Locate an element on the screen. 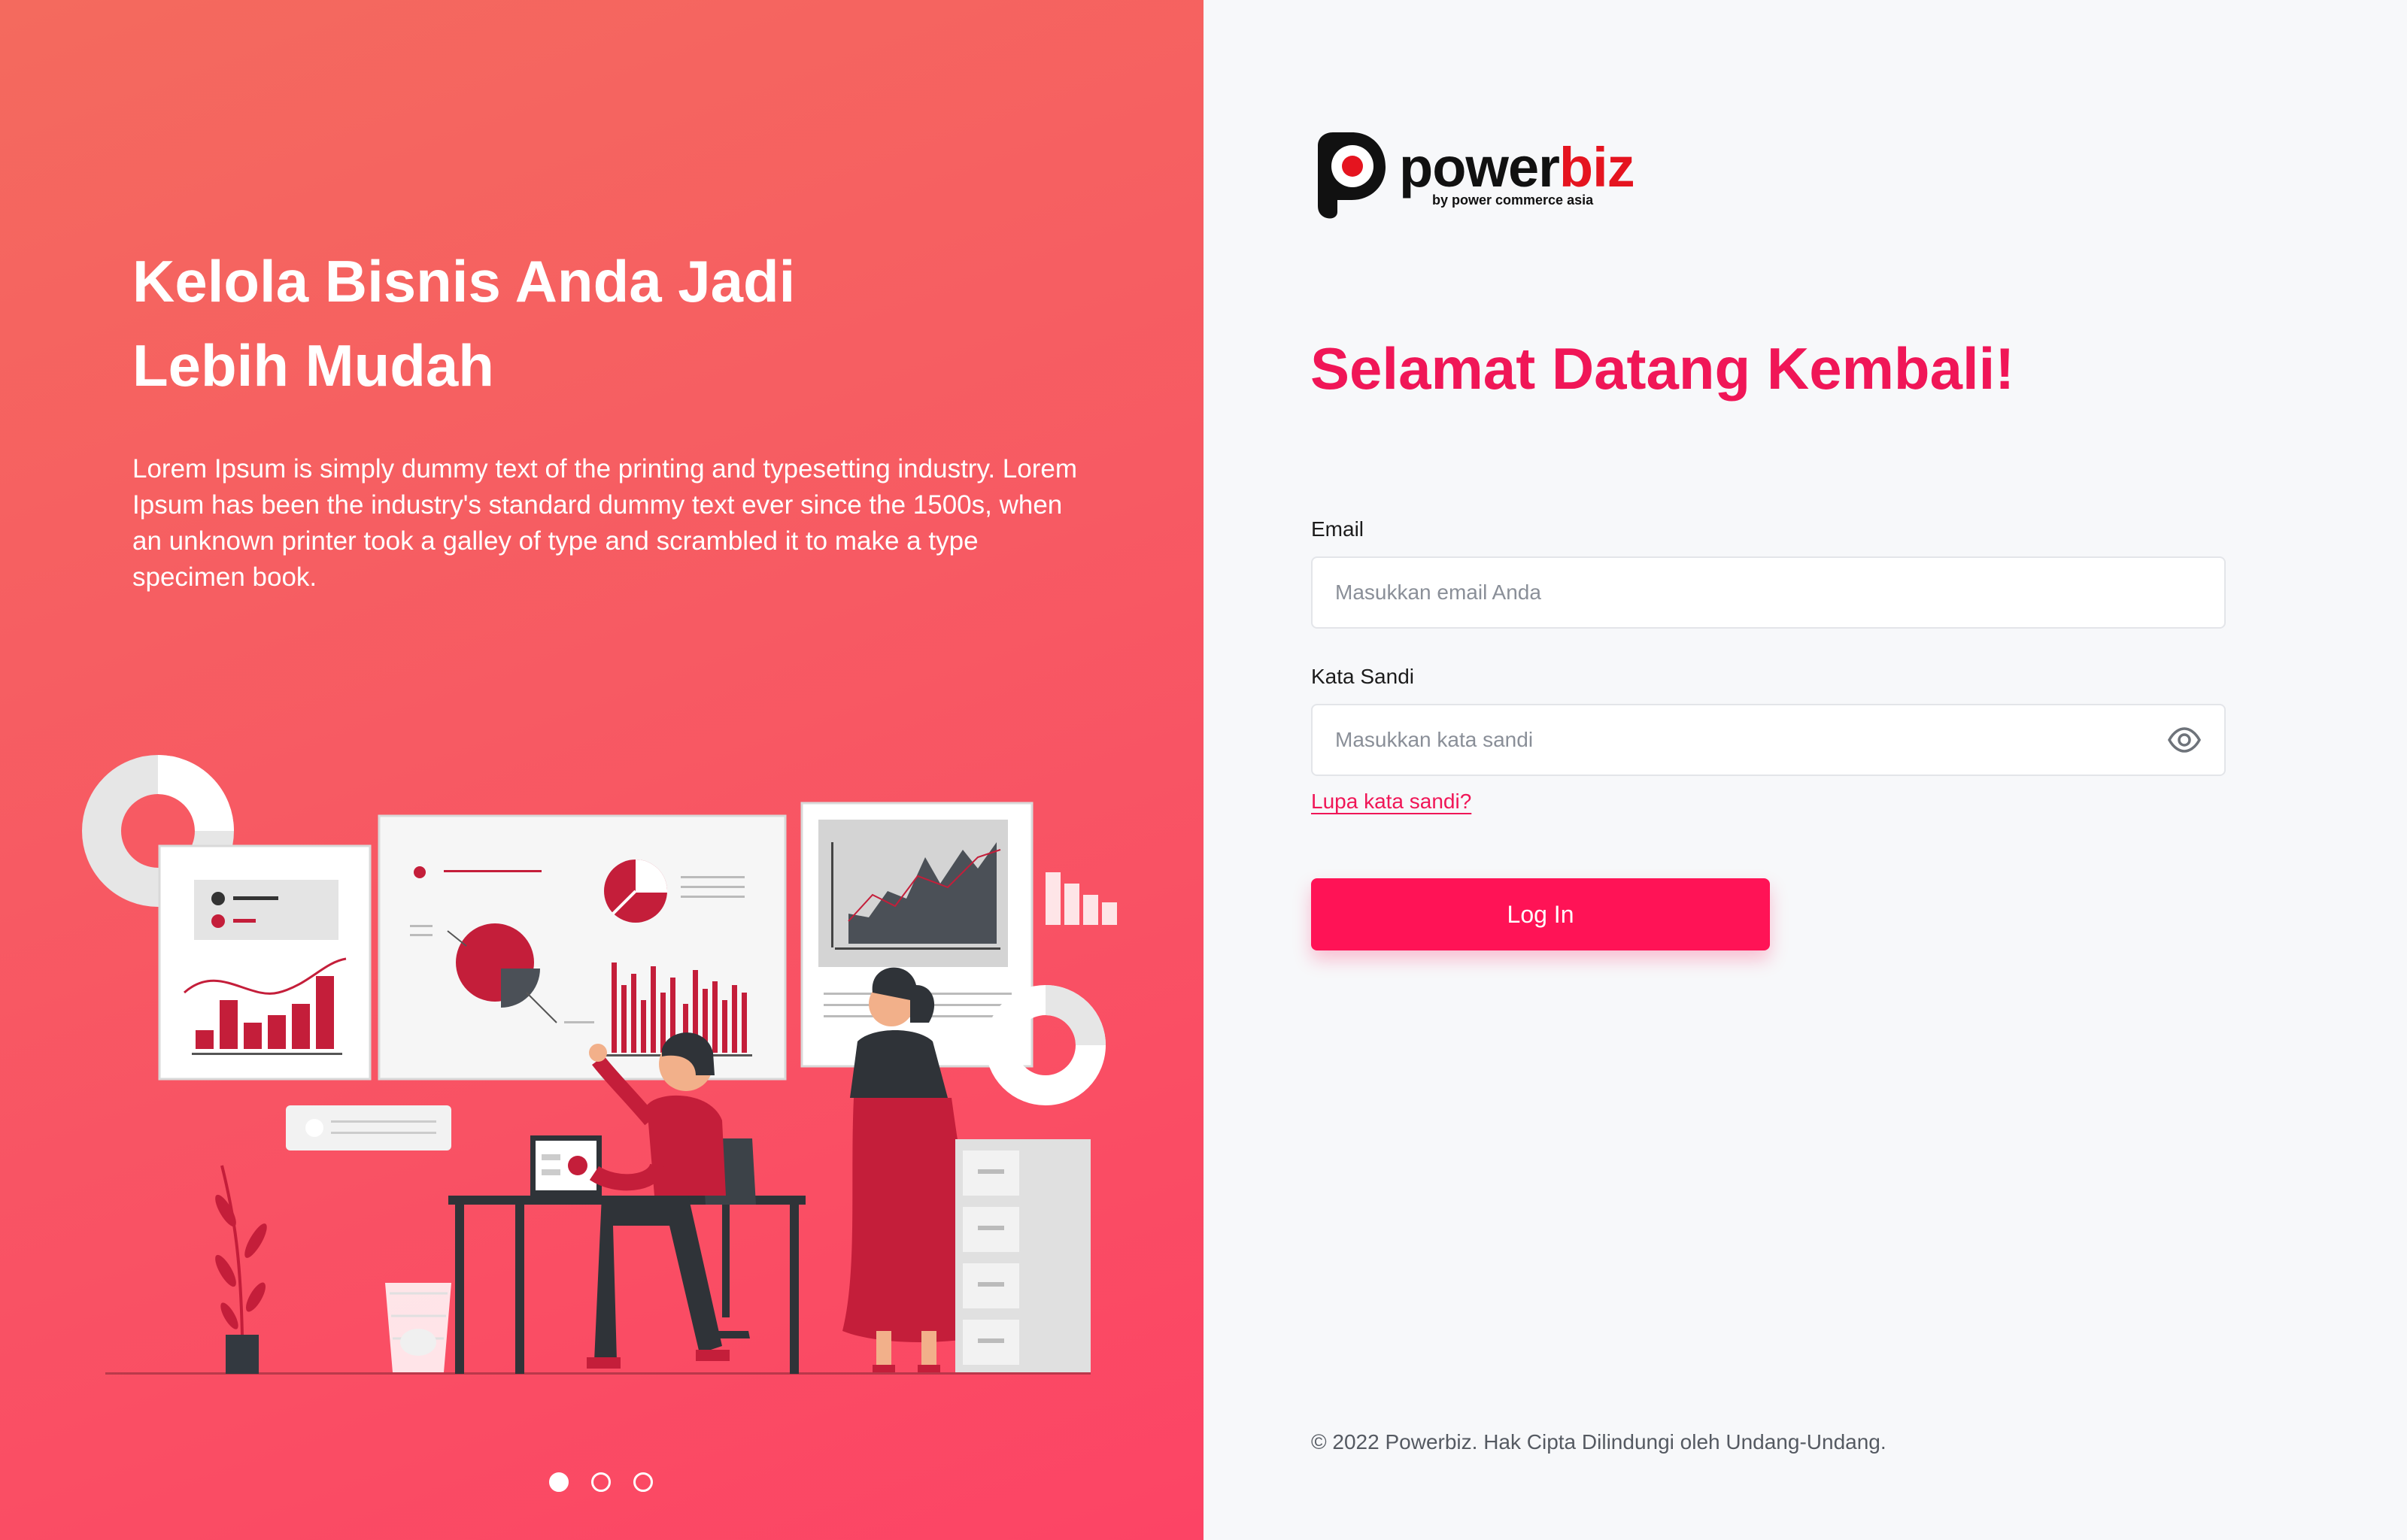 The image size is (2407, 1540). plant-illustration is located at coordinates (241, 1269).